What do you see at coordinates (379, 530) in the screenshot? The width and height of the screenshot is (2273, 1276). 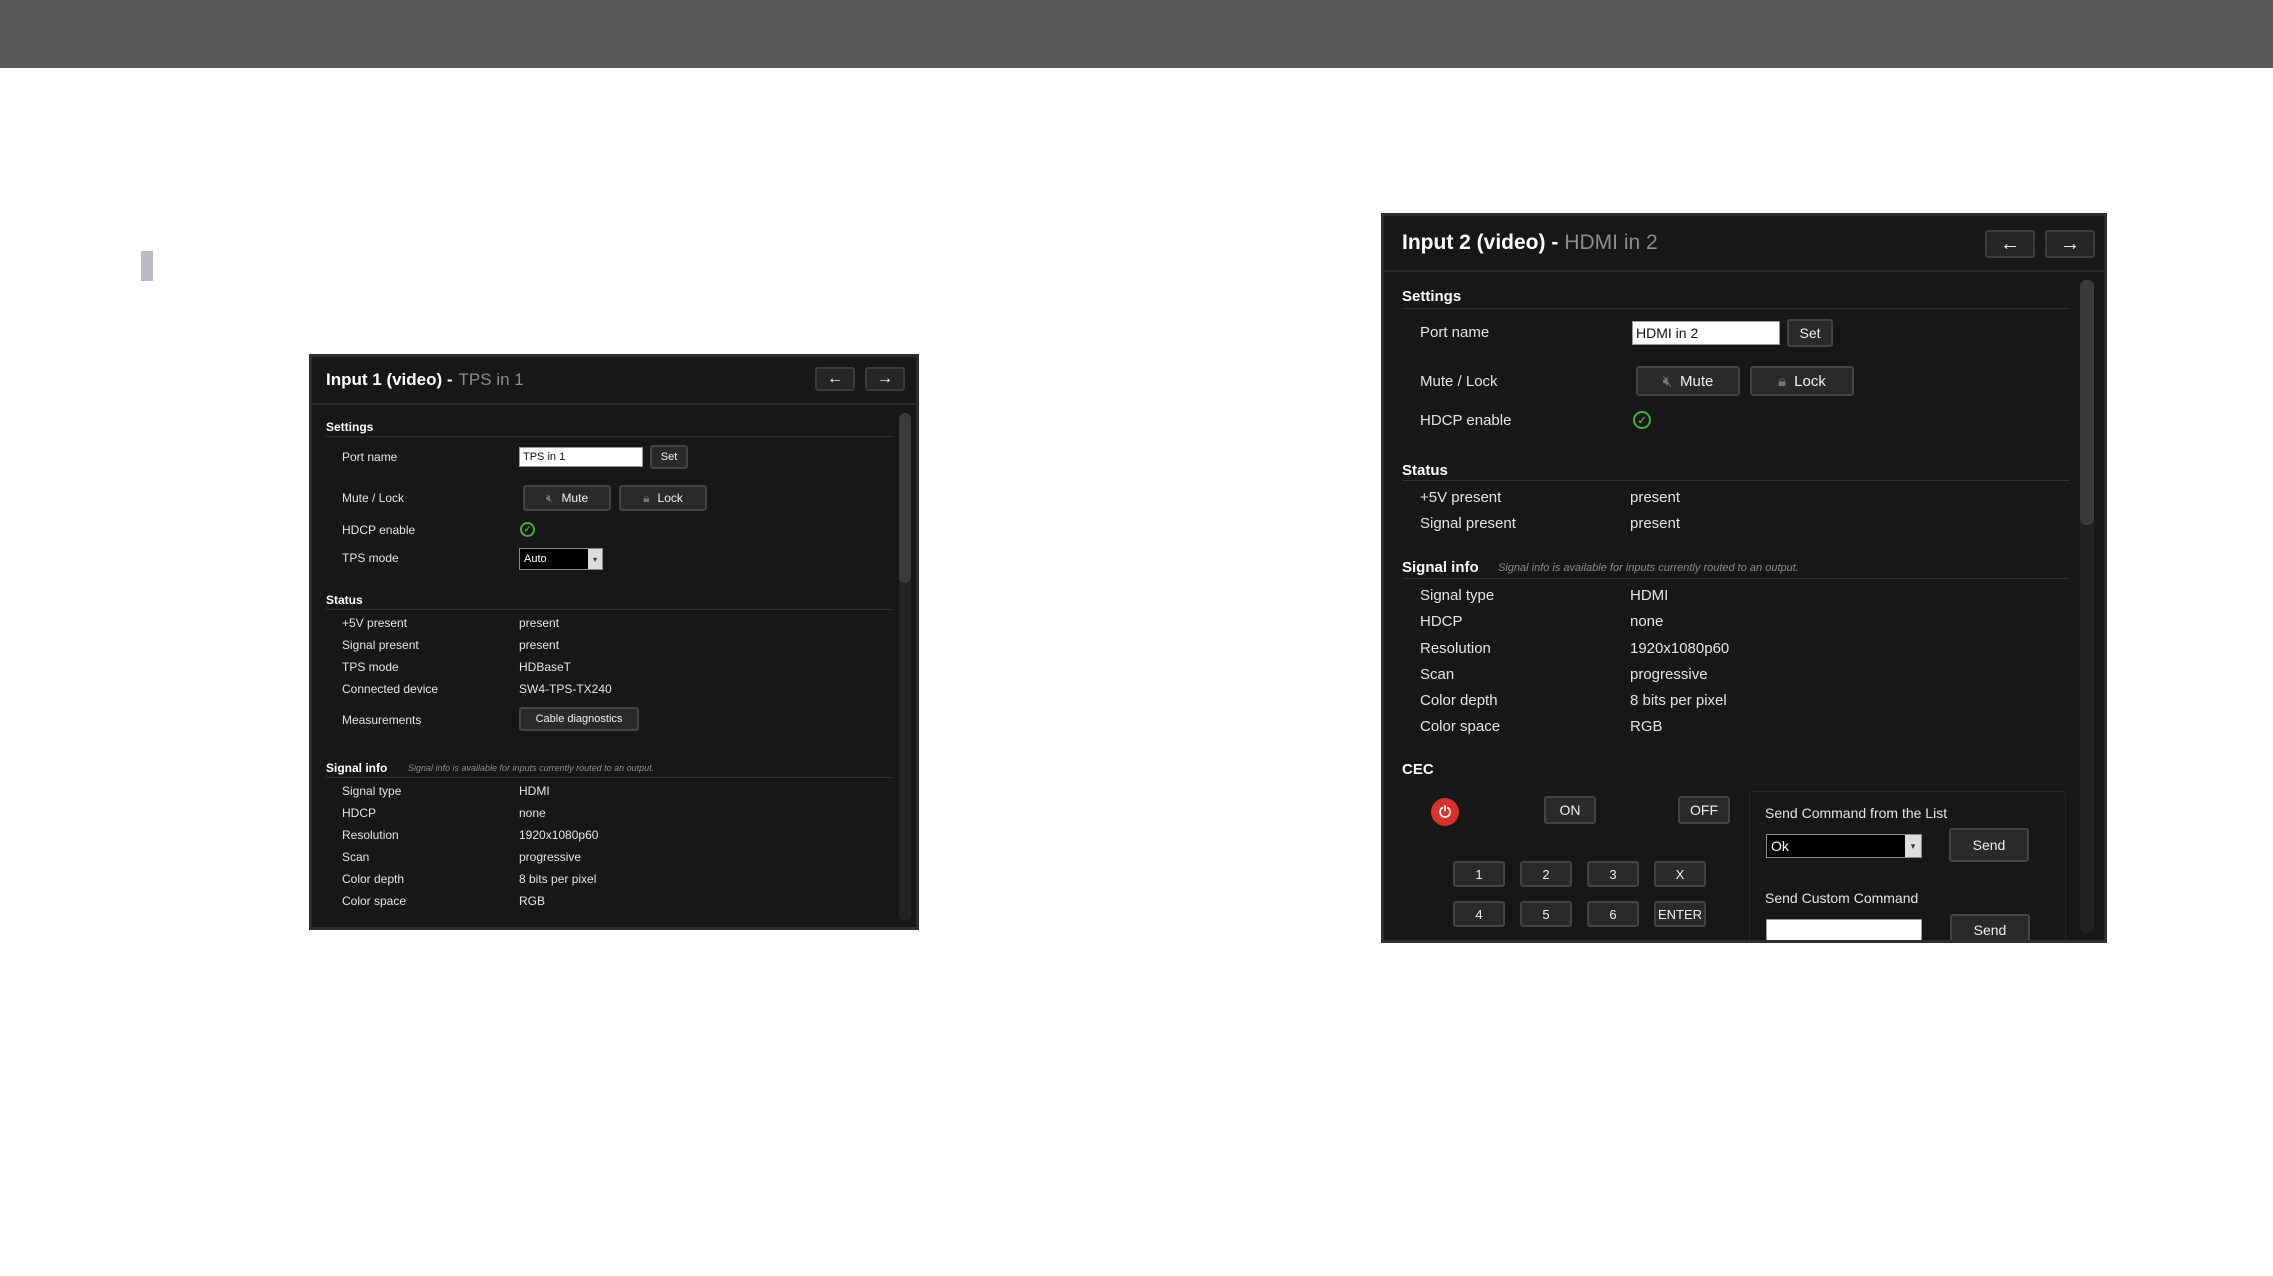 I see `hdcp-enable-label: HDCP enable` at bounding box center [379, 530].